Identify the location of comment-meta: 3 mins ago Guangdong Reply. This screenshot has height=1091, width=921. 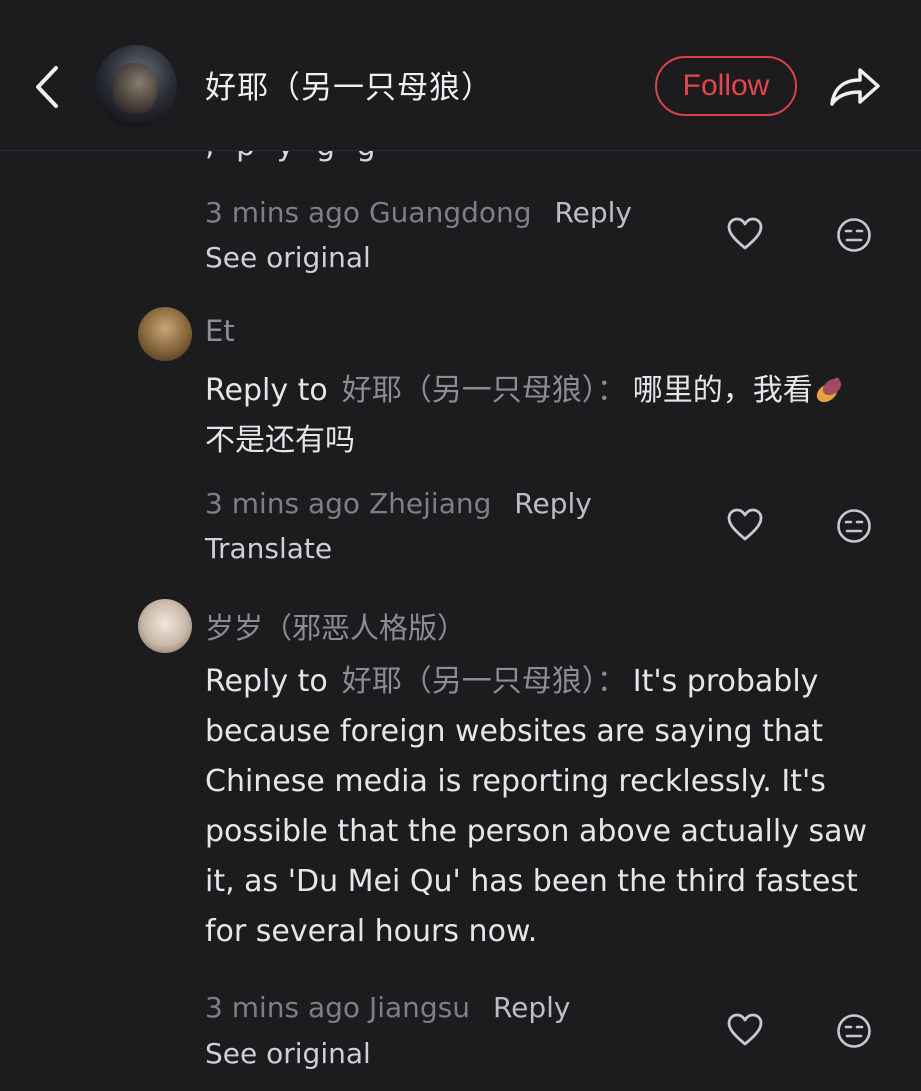
(418, 212).